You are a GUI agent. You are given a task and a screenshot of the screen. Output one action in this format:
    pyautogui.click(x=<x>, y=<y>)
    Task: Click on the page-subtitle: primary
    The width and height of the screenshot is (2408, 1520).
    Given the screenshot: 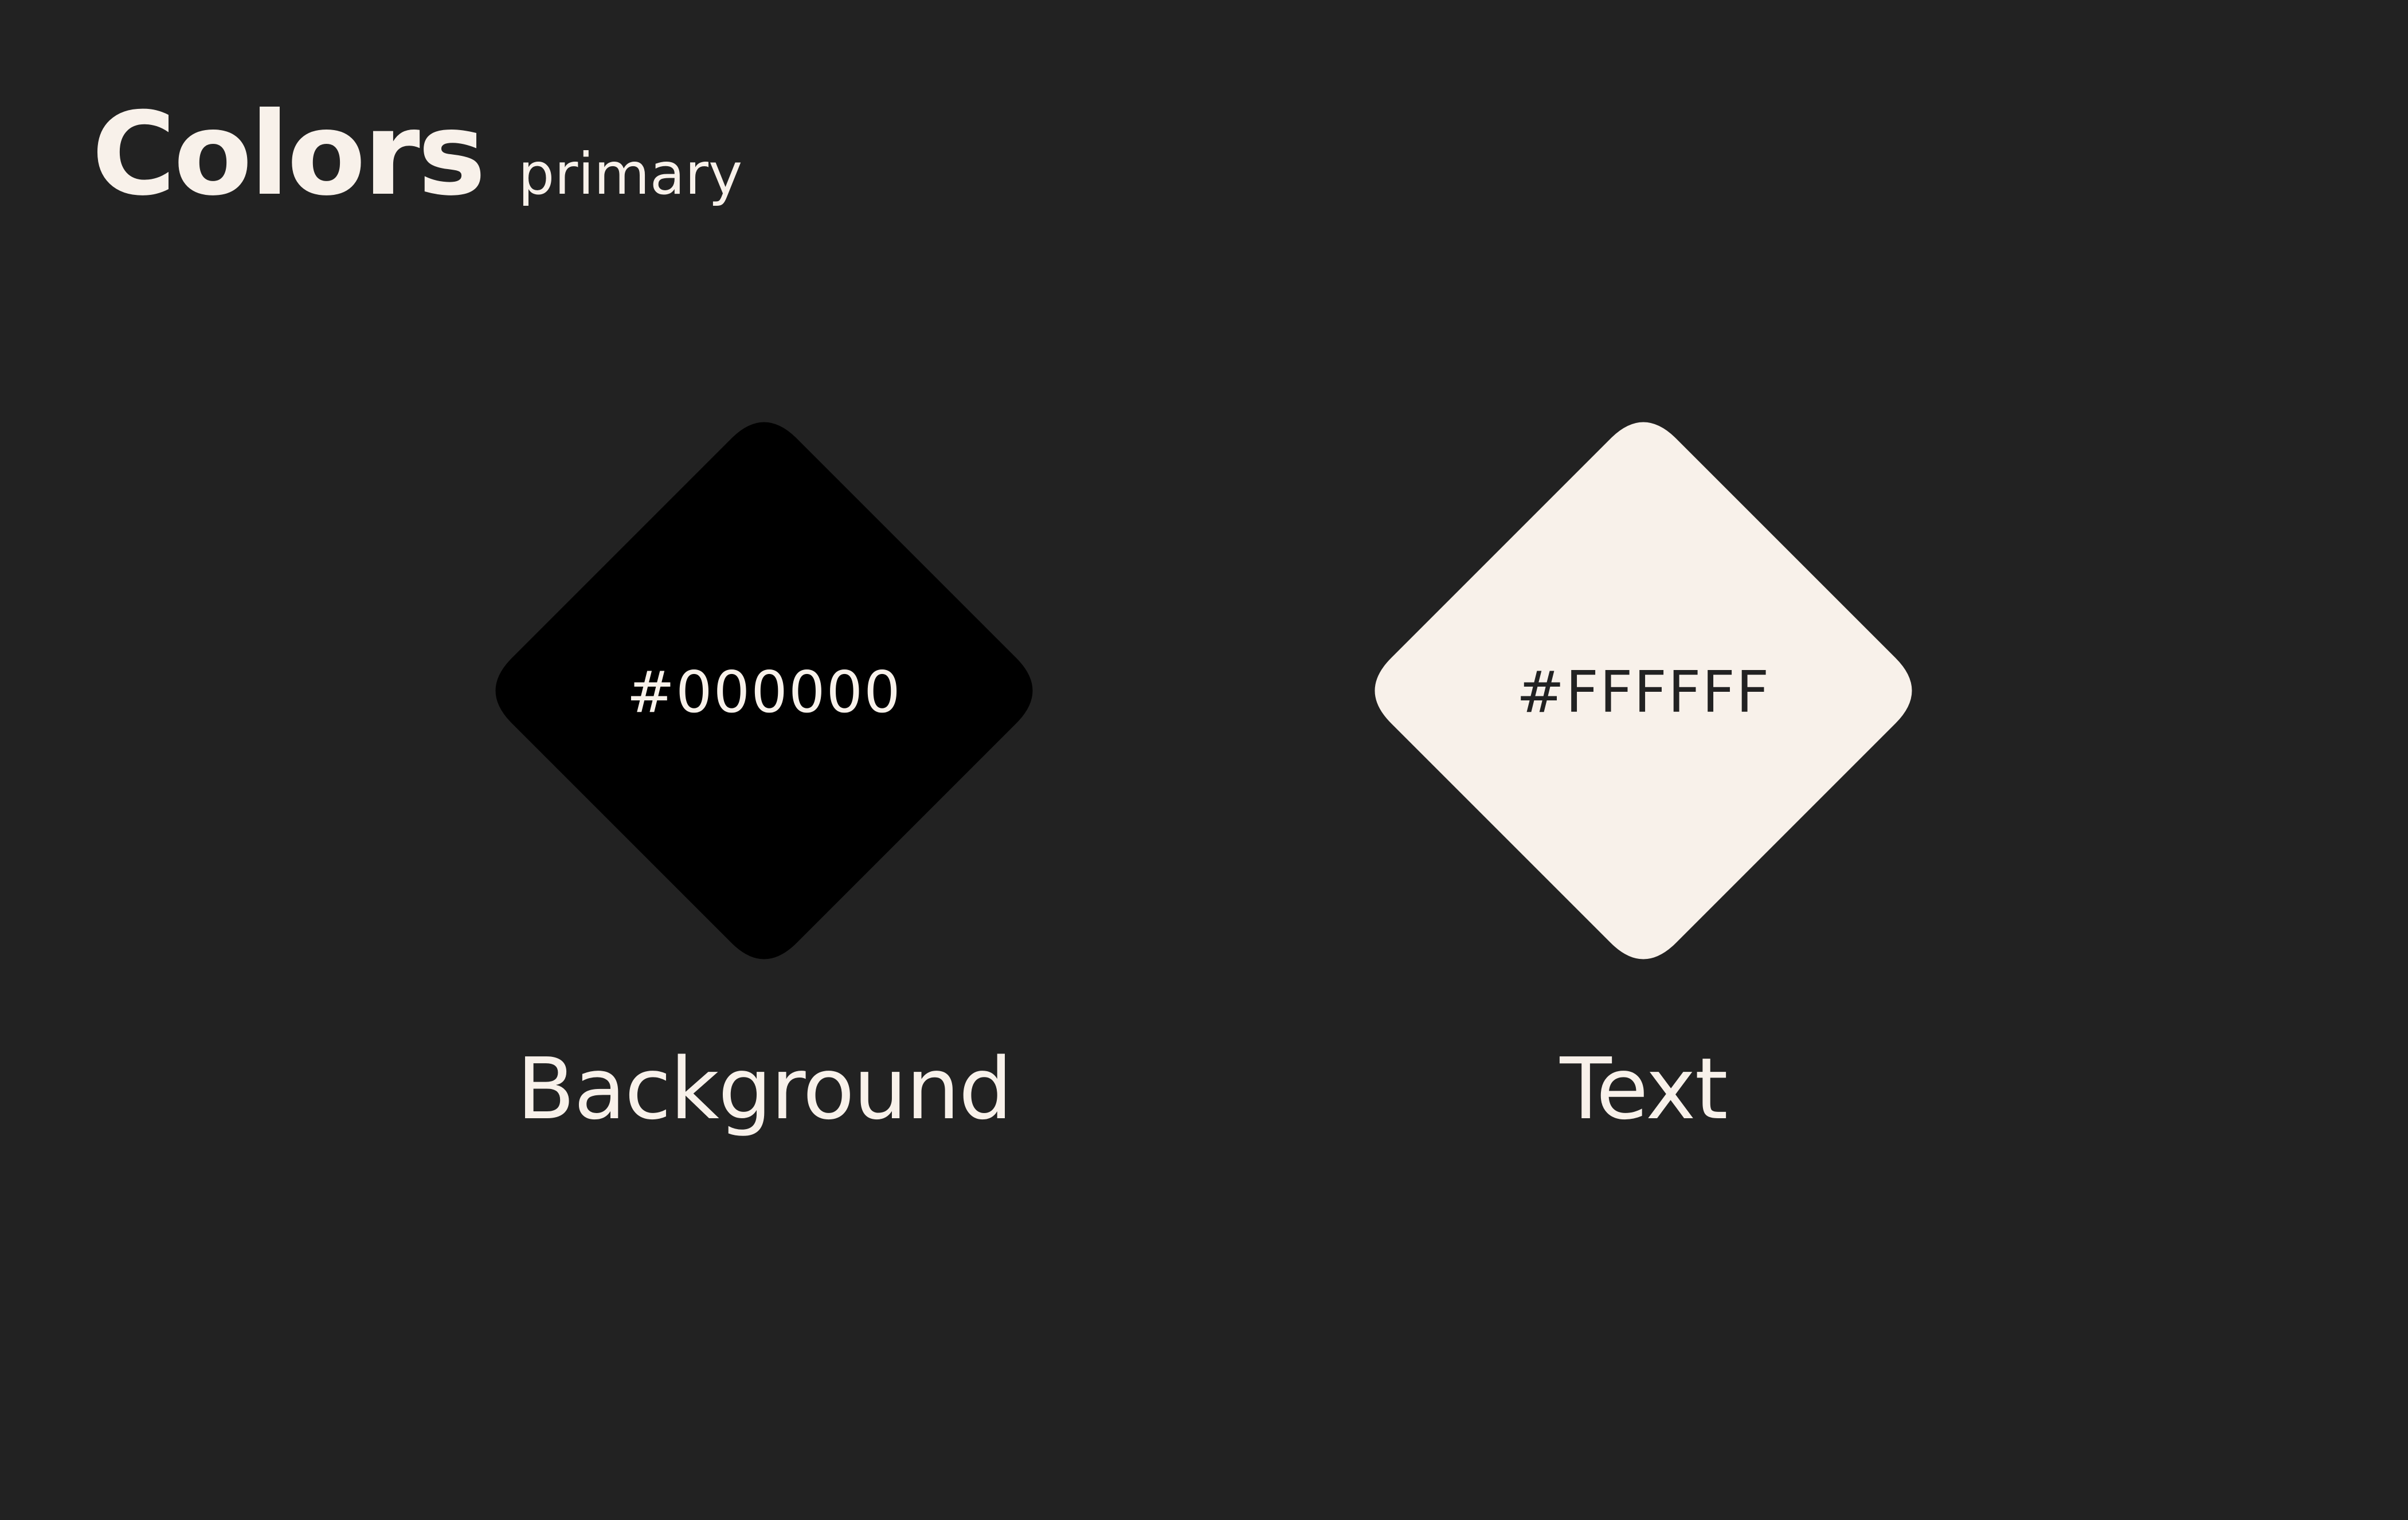 What is the action you would take?
    pyautogui.click(x=630, y=173)
    